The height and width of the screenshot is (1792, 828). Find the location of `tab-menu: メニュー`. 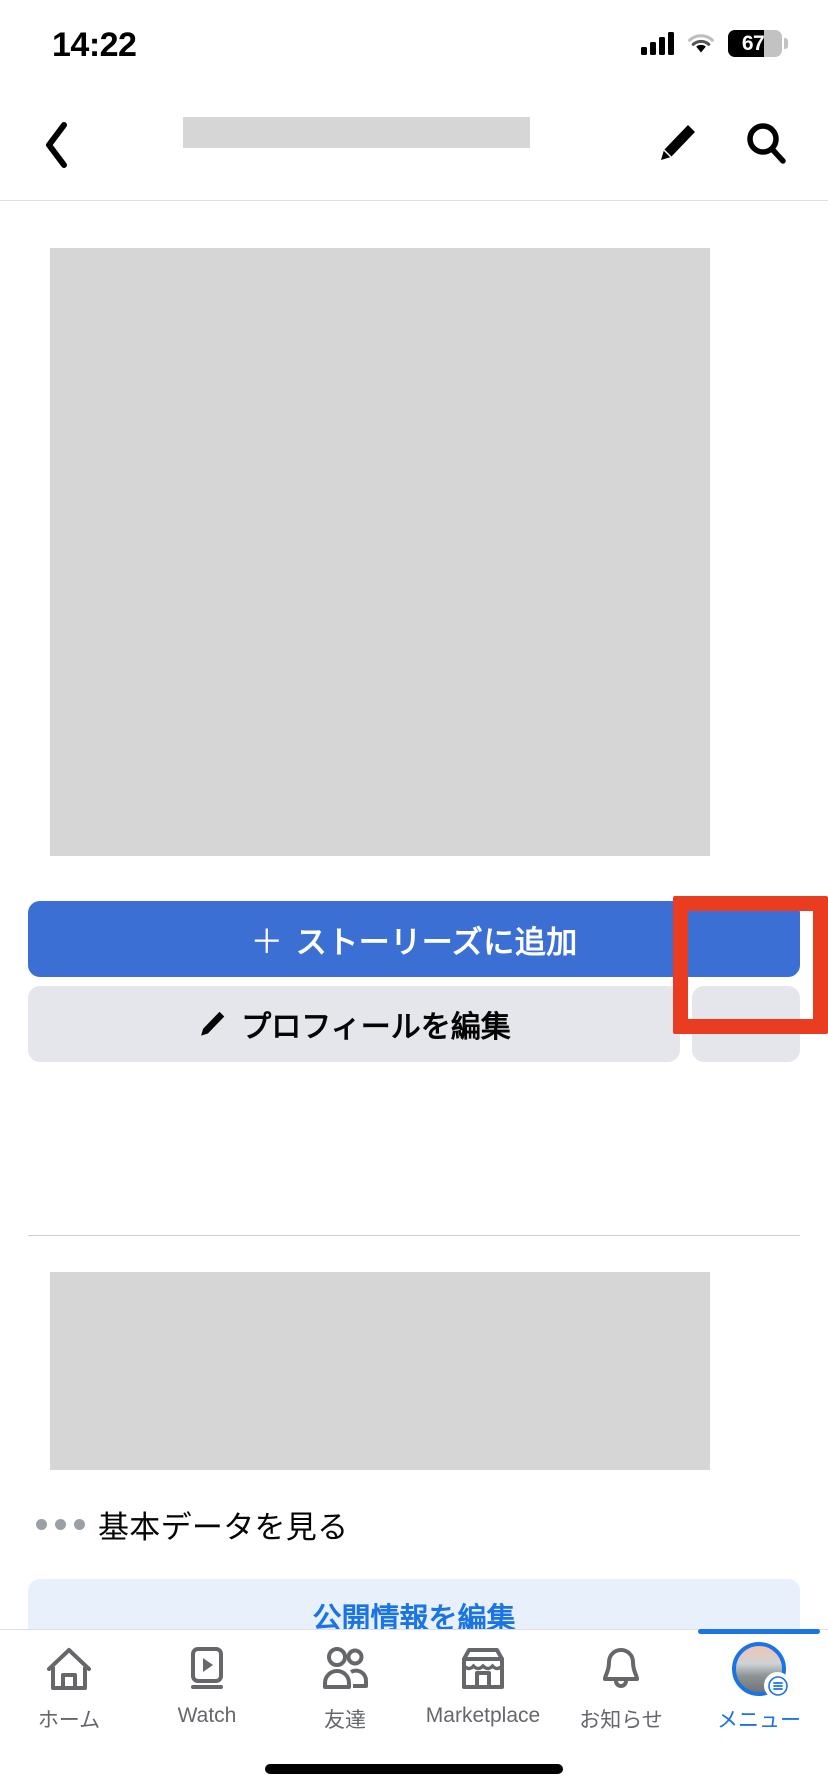

tab-menu: メニュー is located at coordinates (759, 1688).